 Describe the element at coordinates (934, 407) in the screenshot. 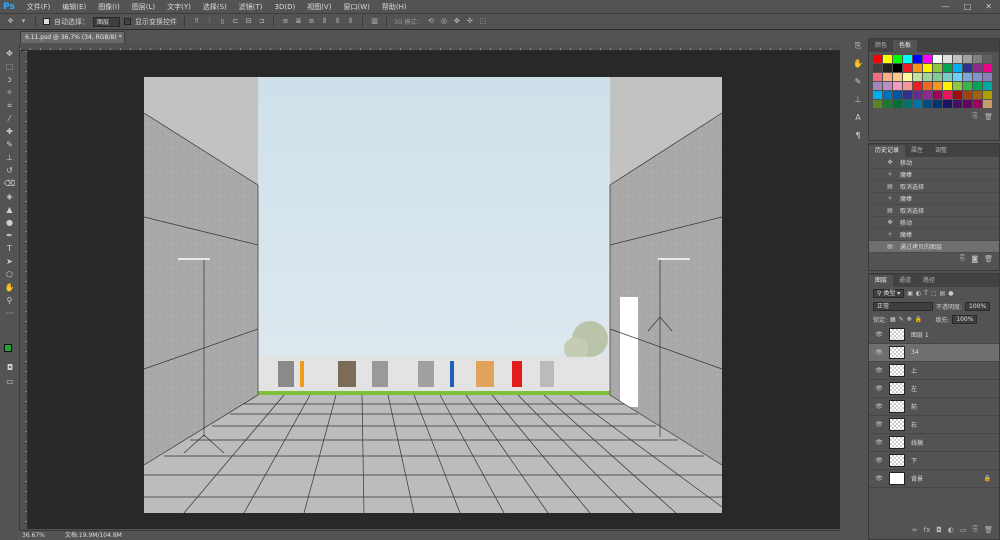

I see `layer-row: 👁 前` at that location.